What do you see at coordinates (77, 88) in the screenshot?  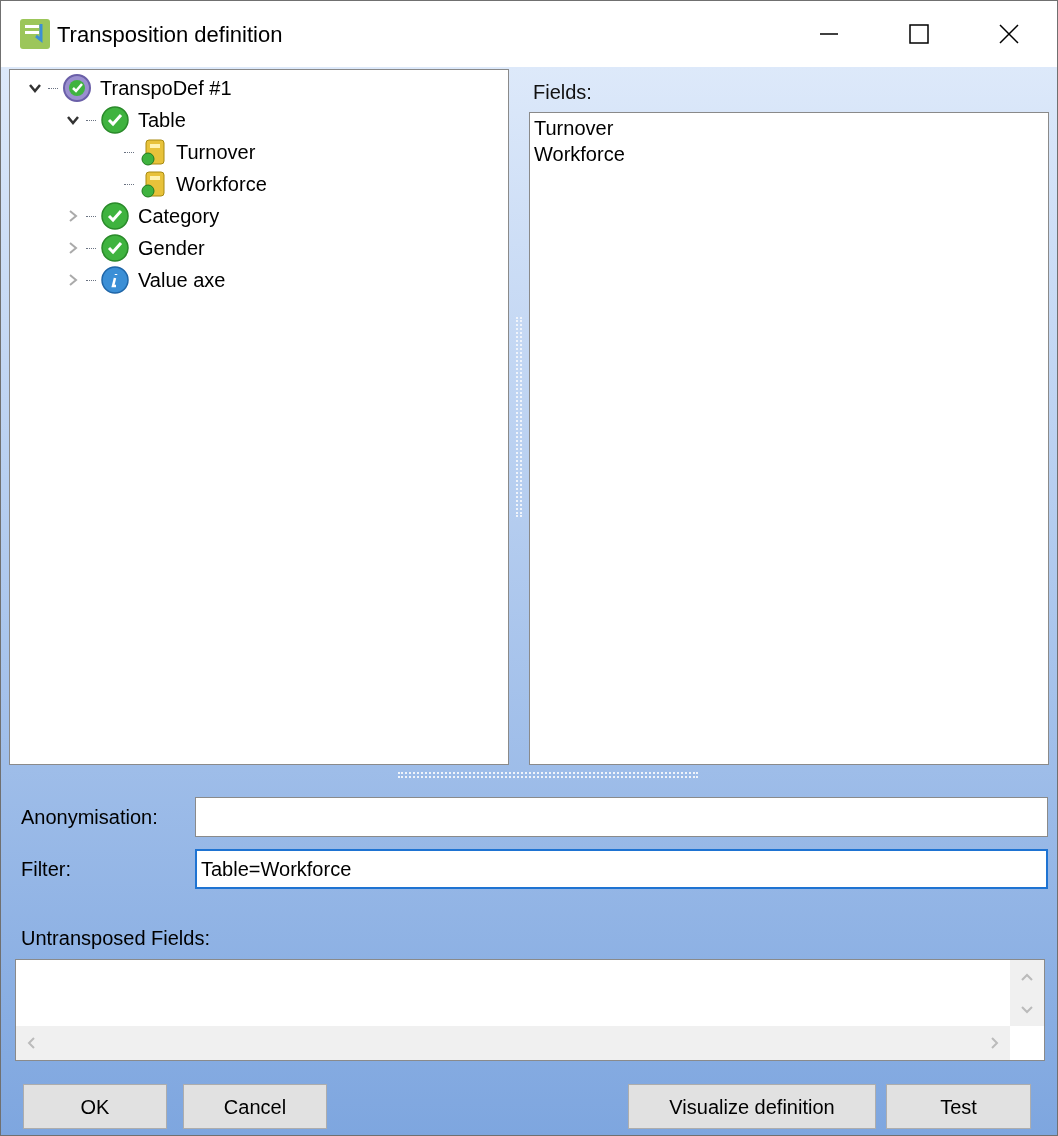 I see `check-badge-icon` at bounding box center [77, 88].